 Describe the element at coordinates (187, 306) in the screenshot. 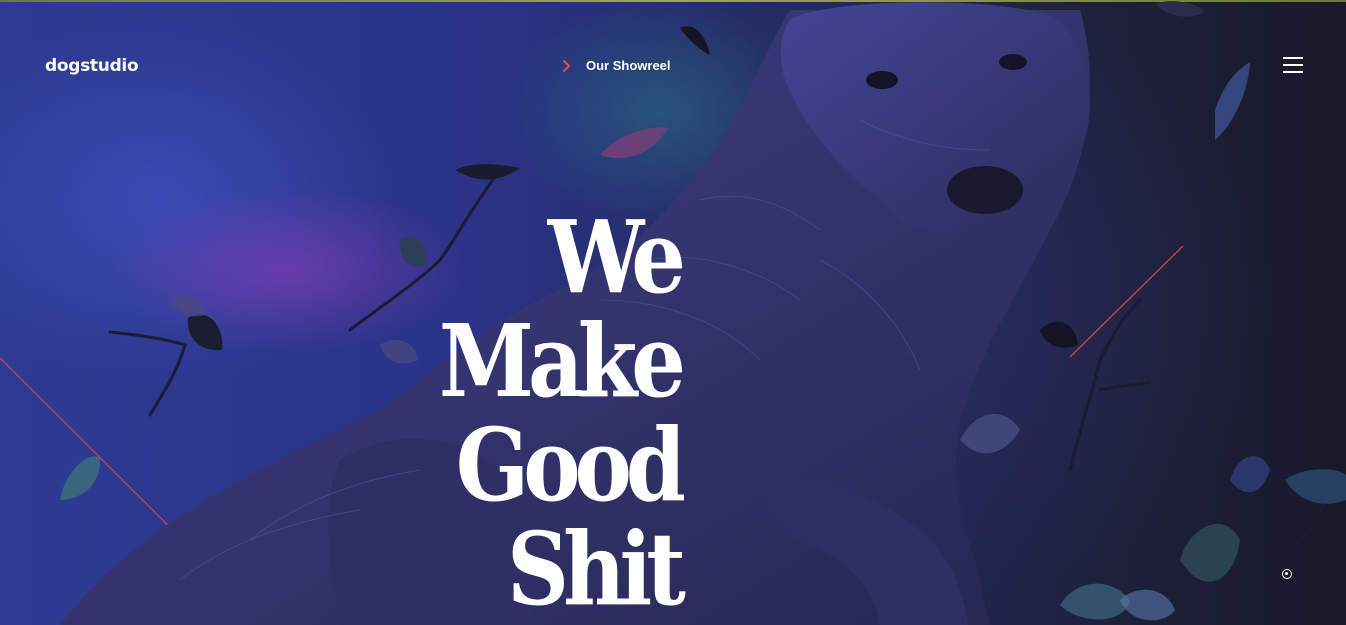

I see `leaf-muted-left` at that location.